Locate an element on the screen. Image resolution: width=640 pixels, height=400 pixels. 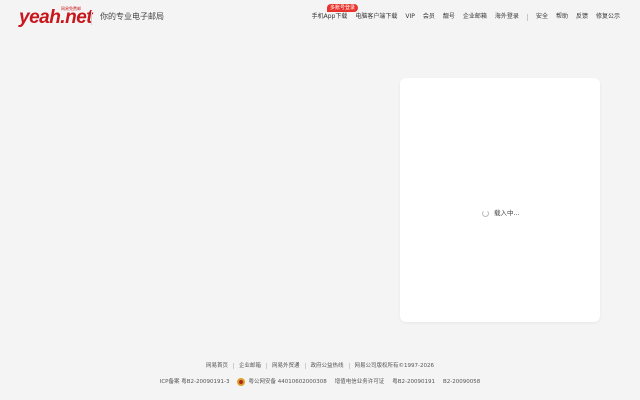
license-number-1: 粤B2-20090191 is located at coordinates (413, 382).